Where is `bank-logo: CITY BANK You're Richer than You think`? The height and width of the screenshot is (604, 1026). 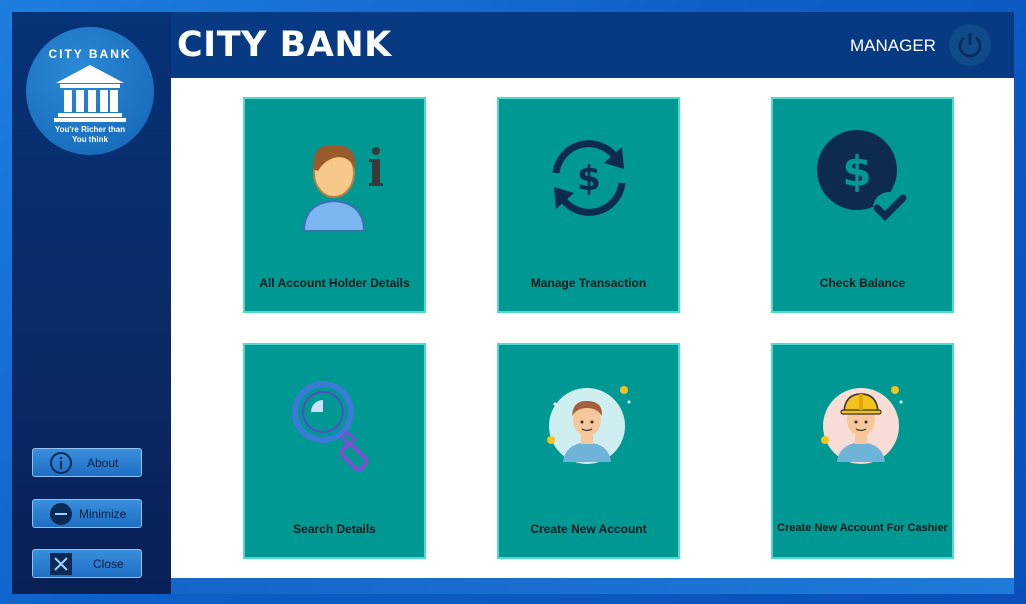
bank-logo: CITY BANK You're Richer than You think is located at coordinates (90, 91).